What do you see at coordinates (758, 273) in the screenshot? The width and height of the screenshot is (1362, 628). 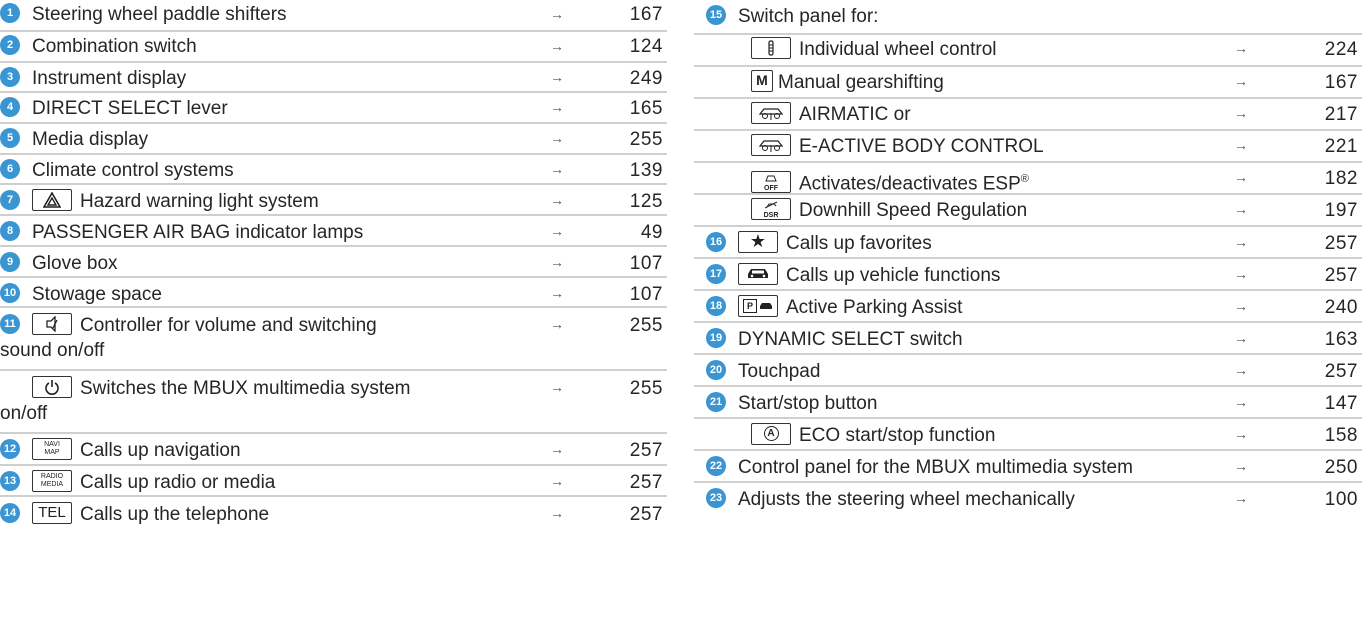 I see `car-icon` at bounding box center [758, 273].